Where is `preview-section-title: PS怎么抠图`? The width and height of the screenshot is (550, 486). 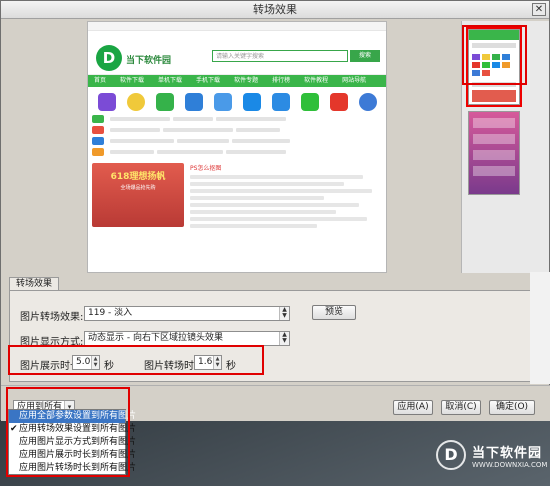
preview-section-title: PS怎么抠图 is located at coordinates (206, 168).